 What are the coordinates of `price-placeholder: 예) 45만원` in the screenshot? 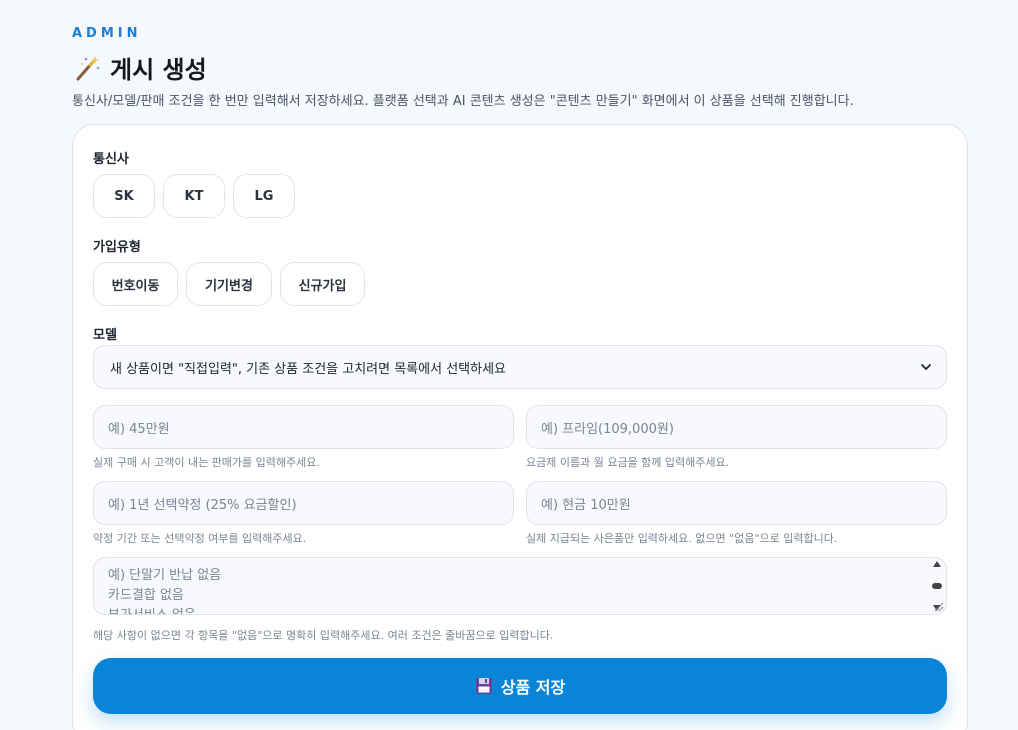 It's located at (139, 429).